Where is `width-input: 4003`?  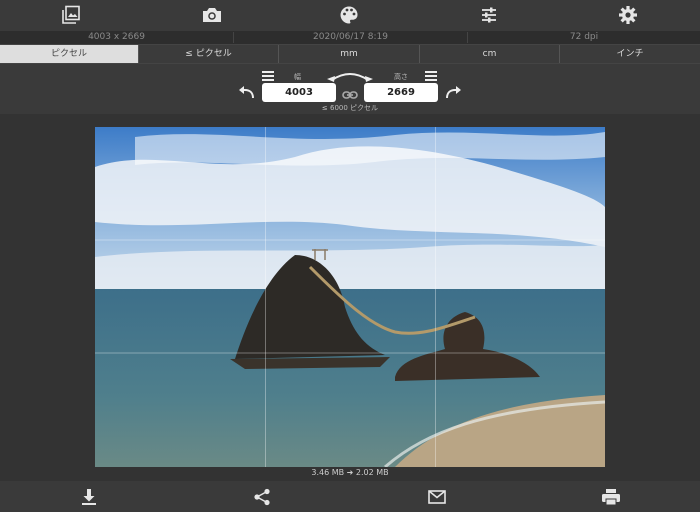
width-input: 4003 is located at coordinates (299, 92).